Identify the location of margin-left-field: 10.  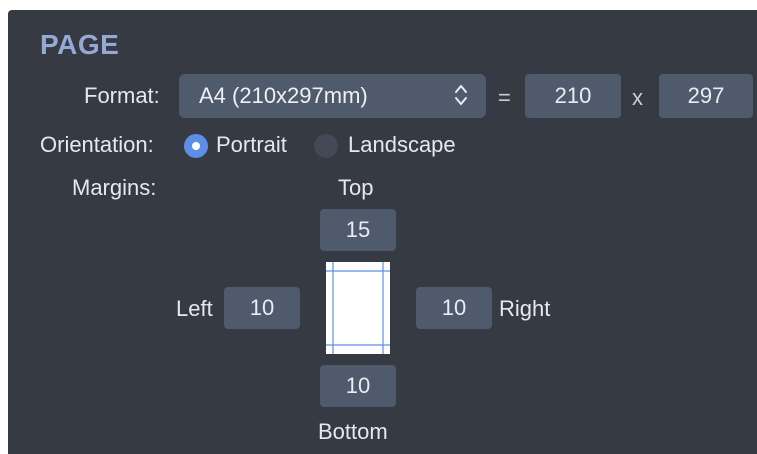
(262, 308).